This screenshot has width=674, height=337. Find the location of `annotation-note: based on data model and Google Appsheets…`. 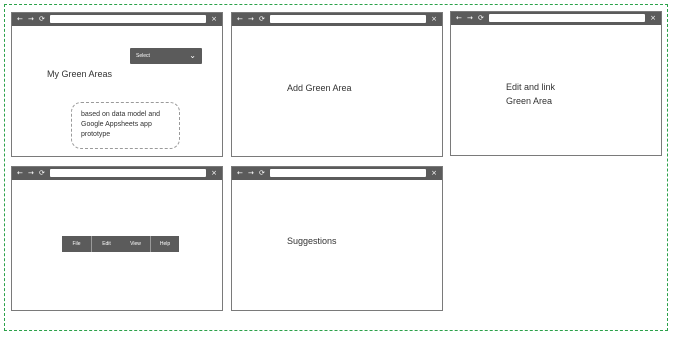

annotation-note: based on data model and Google Appsheets… is located at coordinates (125, 125).